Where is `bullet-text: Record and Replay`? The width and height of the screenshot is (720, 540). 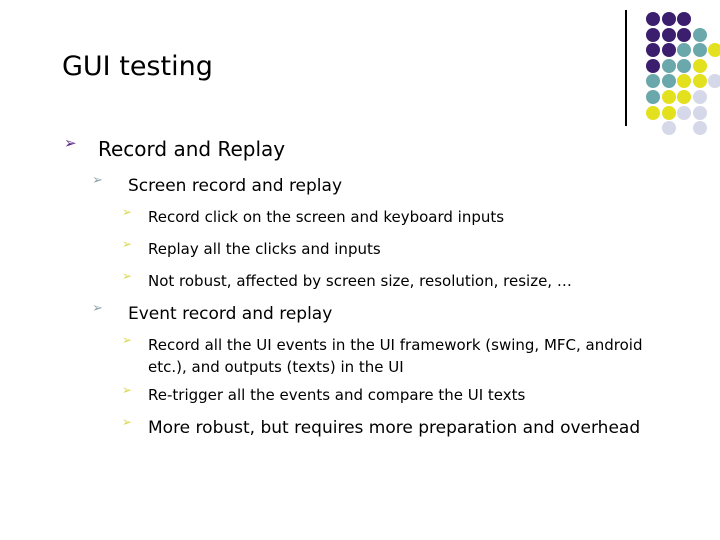
bullet-text: Record and Replay is located at coordinates (192, 149).